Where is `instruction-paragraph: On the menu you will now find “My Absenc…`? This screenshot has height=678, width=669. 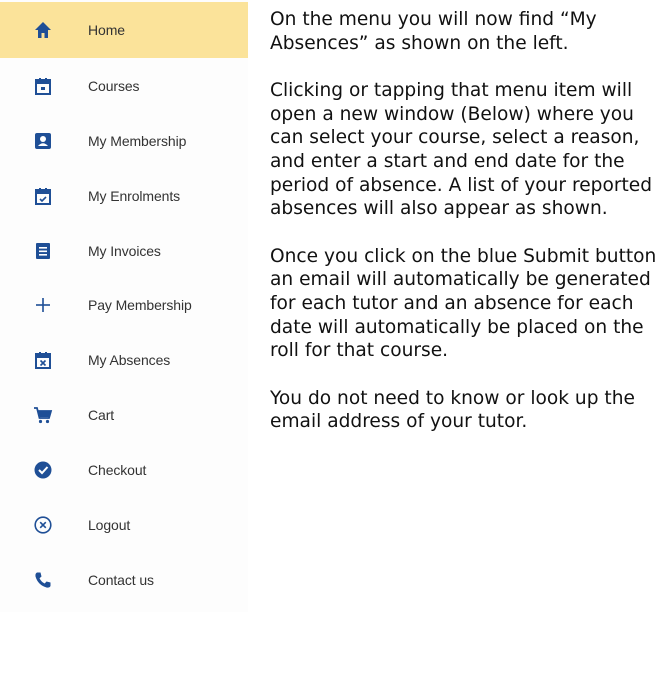 instruction-paragraph: On the menu you will now find “My Absenc… is located at coordinates (433, 31).